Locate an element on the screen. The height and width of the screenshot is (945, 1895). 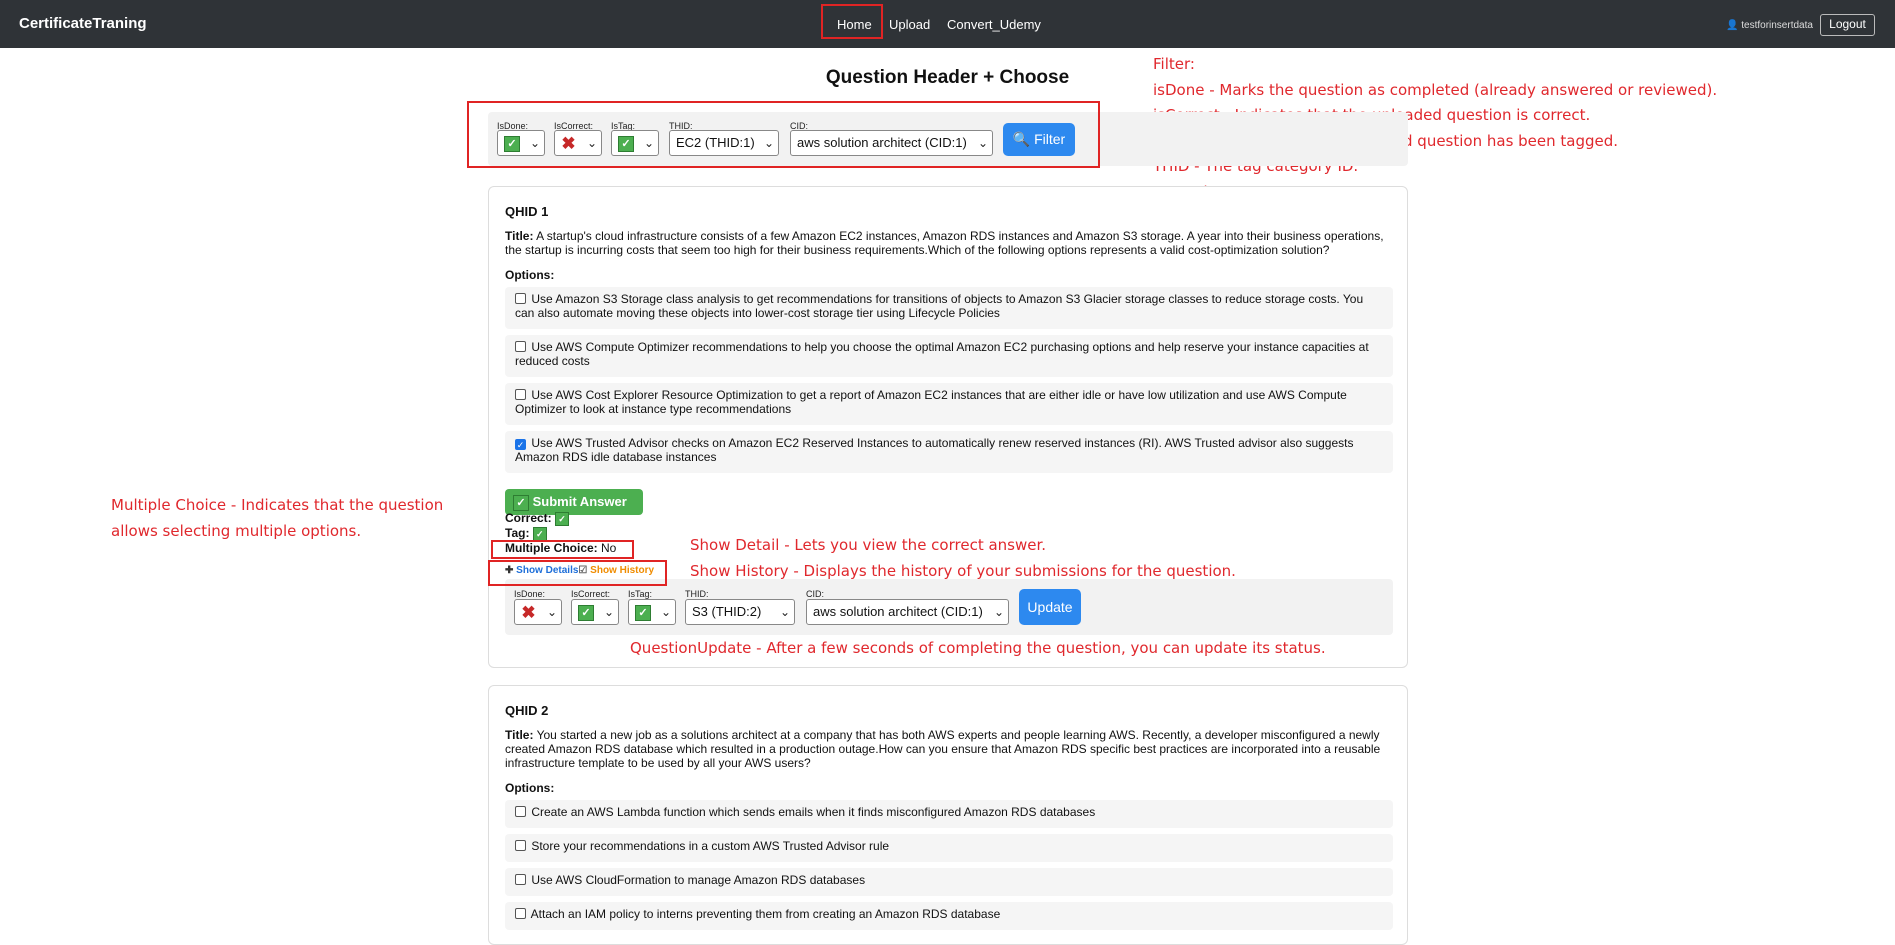
thid-select: S3 (THID:2) ⌄ is located at coordinates (740, 612).